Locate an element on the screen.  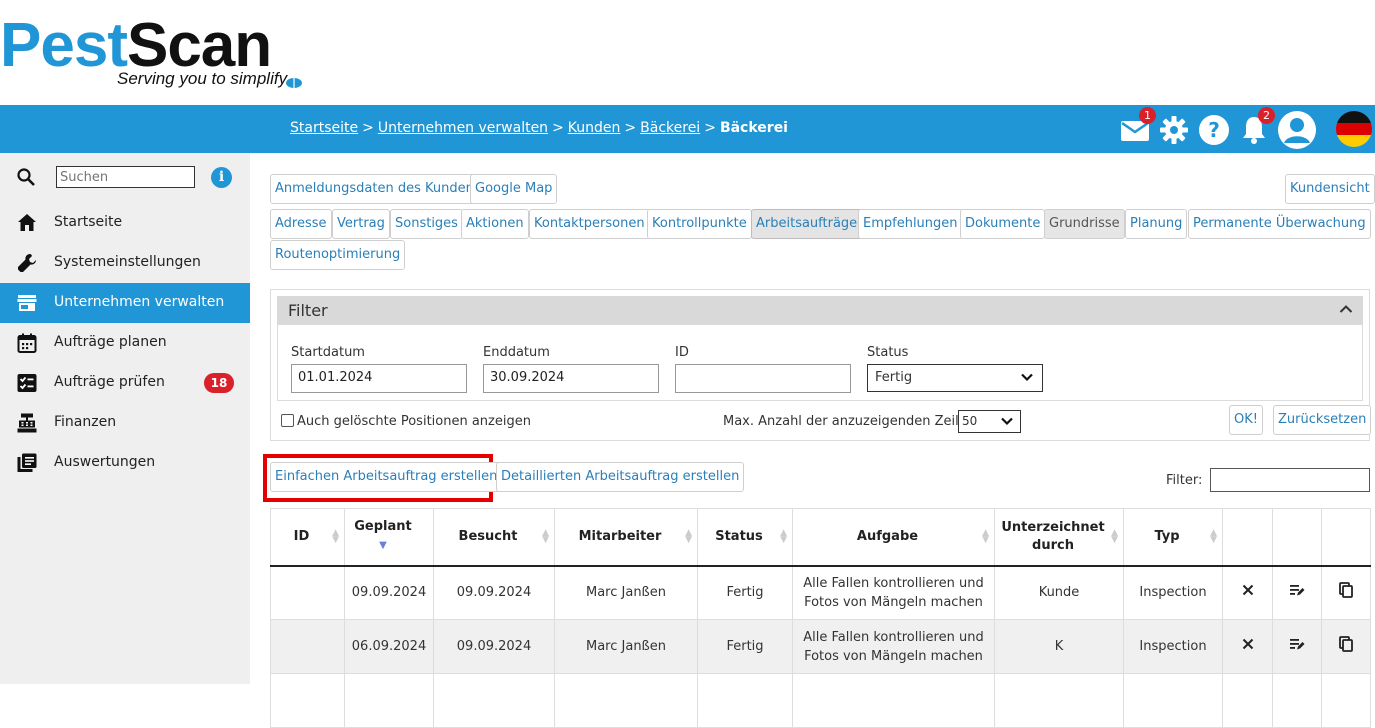
sidebar-item-auftraege-planen: Aufträge planen is located at coordinates (125, 343).